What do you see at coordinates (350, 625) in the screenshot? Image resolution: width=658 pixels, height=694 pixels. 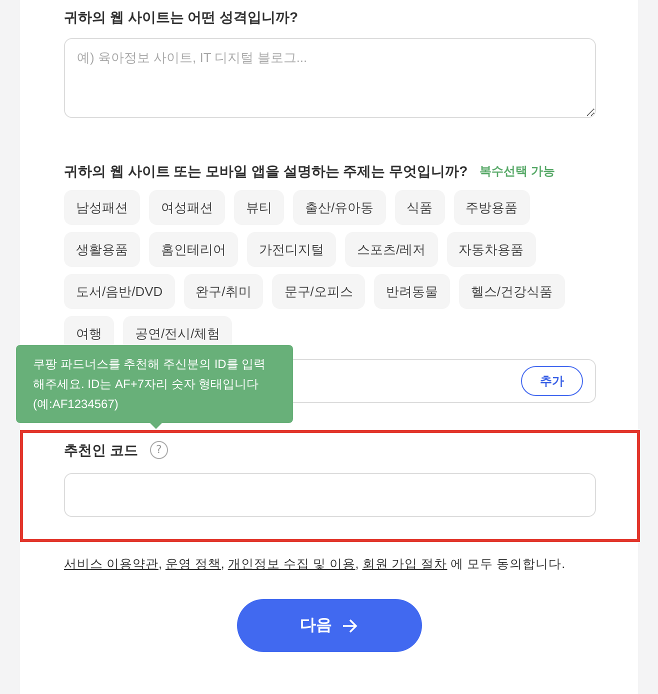 I see `arrow-right-icon` at bounding box center [350, 625].